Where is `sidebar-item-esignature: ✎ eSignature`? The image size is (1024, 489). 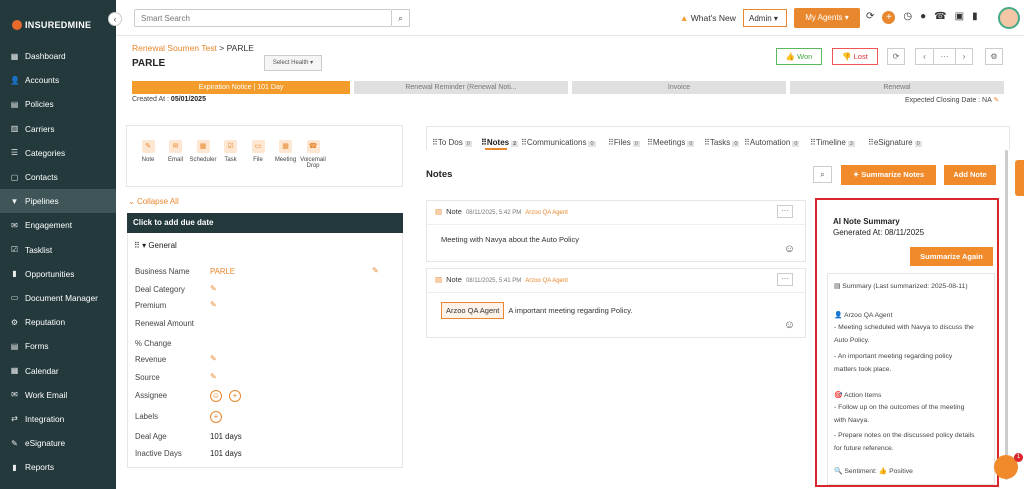 sidebar-item-esignature: ✎ eSignature is located at coordinates (58, 443).